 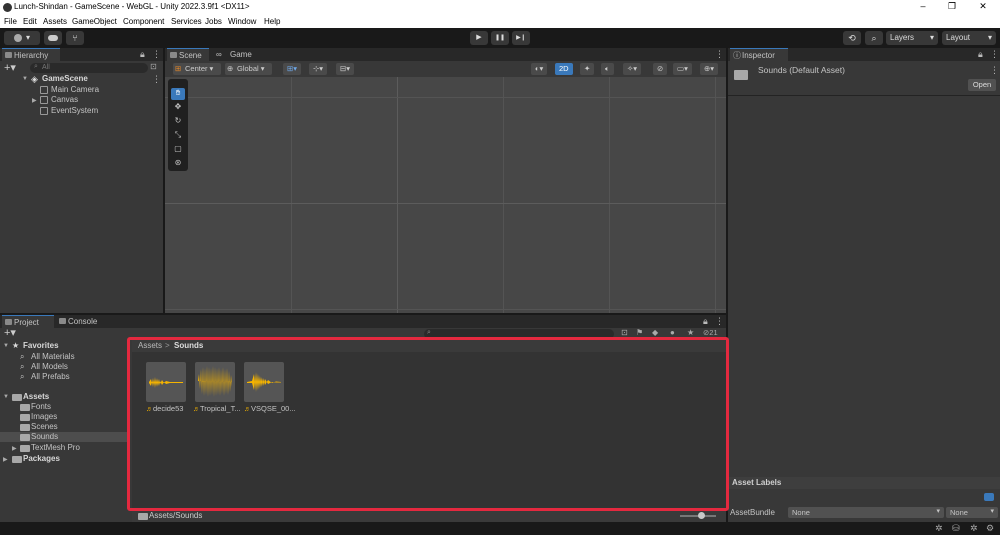 I want to click on visibility-toggle: ⊘, so click(x=660, y=69).